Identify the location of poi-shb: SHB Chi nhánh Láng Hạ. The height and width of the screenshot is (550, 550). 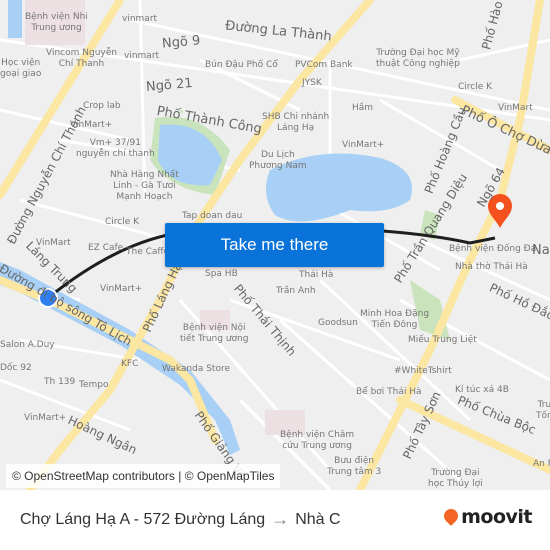
(296, 122).